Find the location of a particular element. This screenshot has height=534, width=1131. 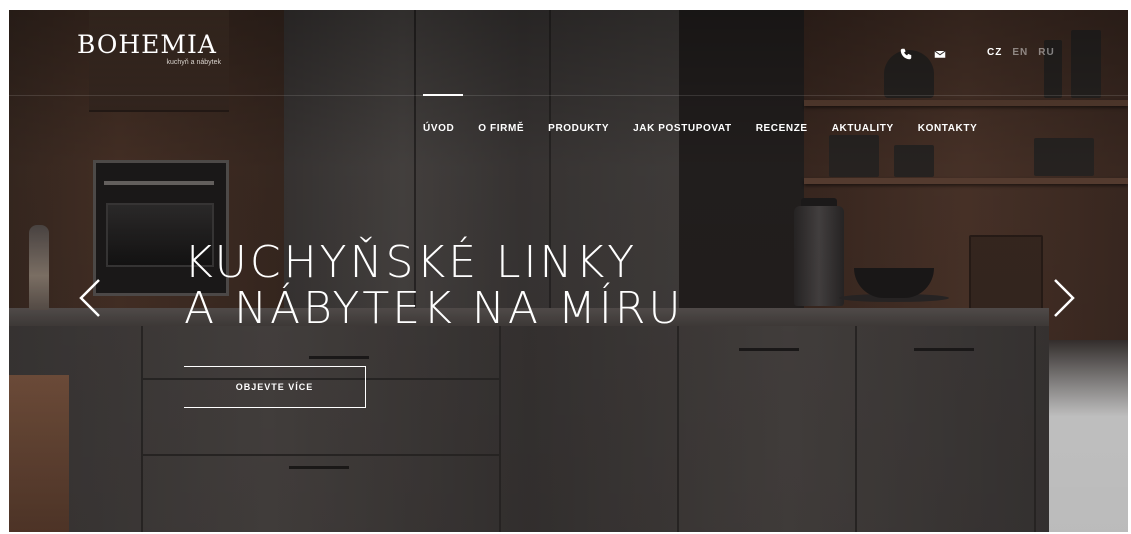

nav-item-kontakty: KONTAKTY is located at coordinates (948, 128).